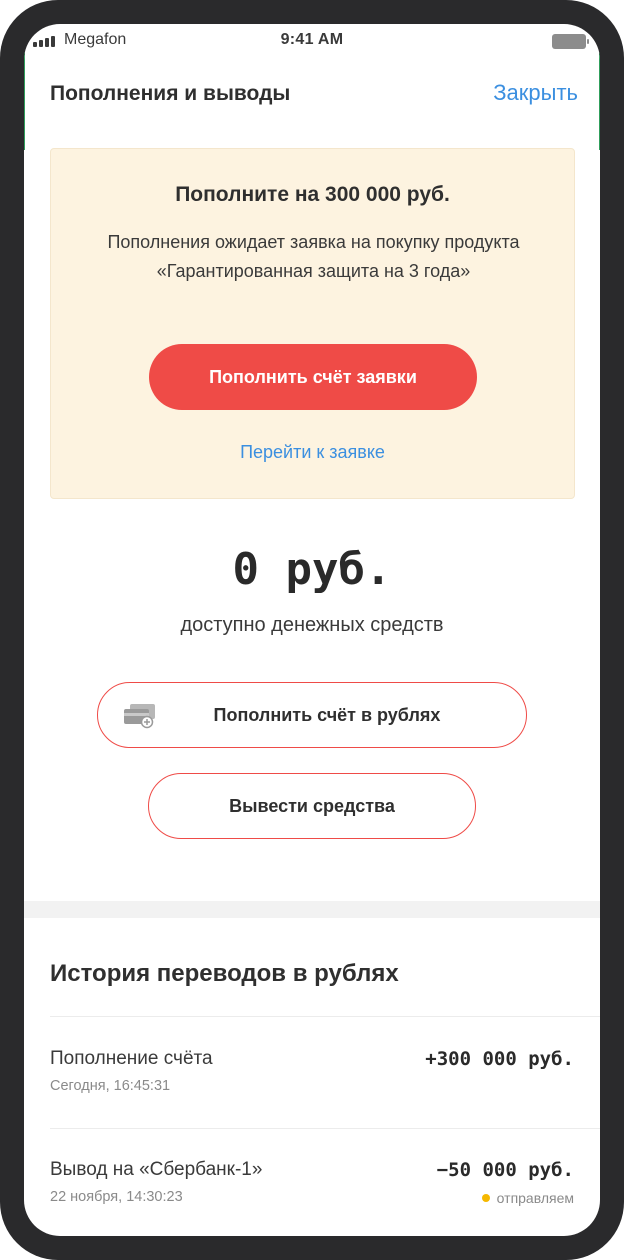 The height and width of the screenshot is (1260, 624). Describe the element at coordinates (313, 377) in the screenshot. I see `fund-application-button: Пополнить счёт заявки` at that location.